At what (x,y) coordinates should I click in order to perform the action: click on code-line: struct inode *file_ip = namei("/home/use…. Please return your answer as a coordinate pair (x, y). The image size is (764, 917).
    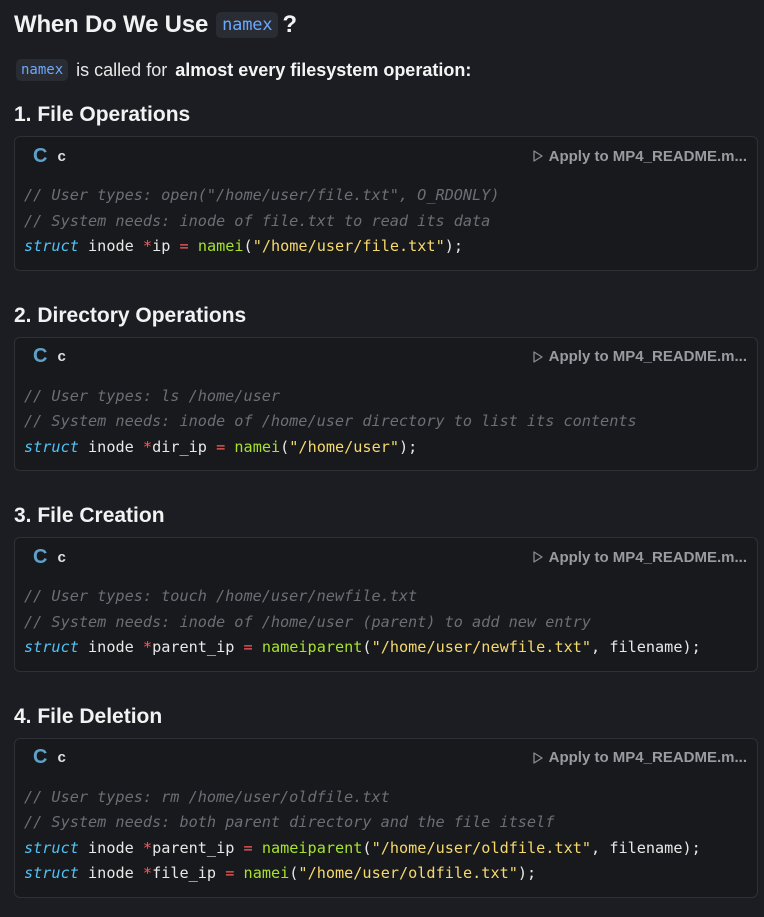
    Looking at the image, I should click on (385, 874).